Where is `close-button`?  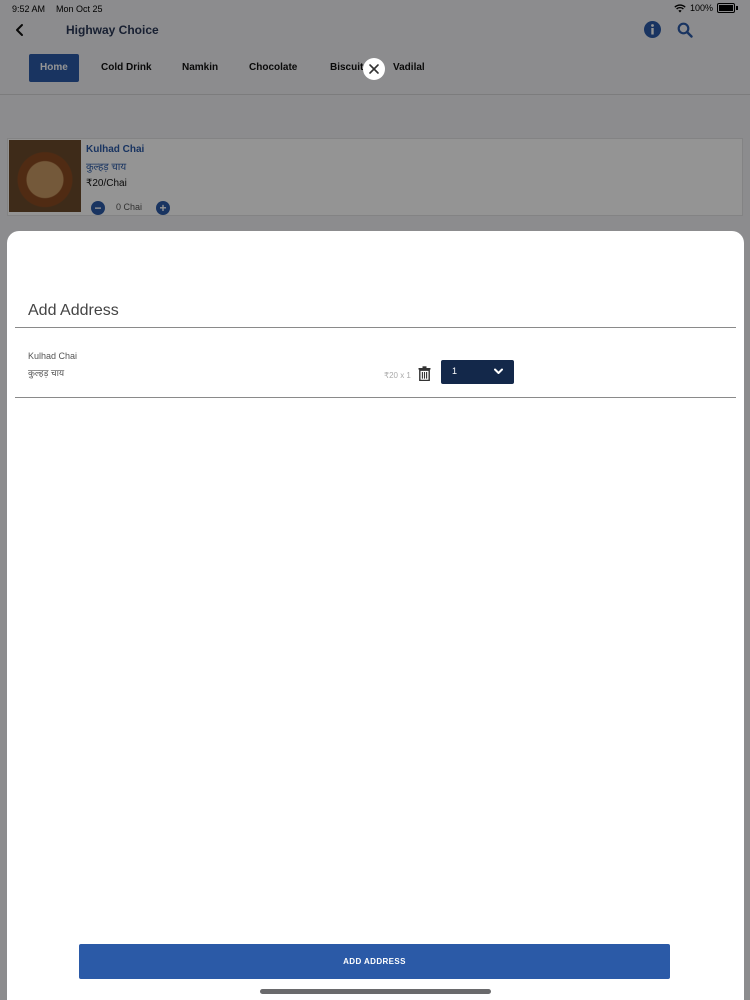 close-button is located at coordinates (374, 69).